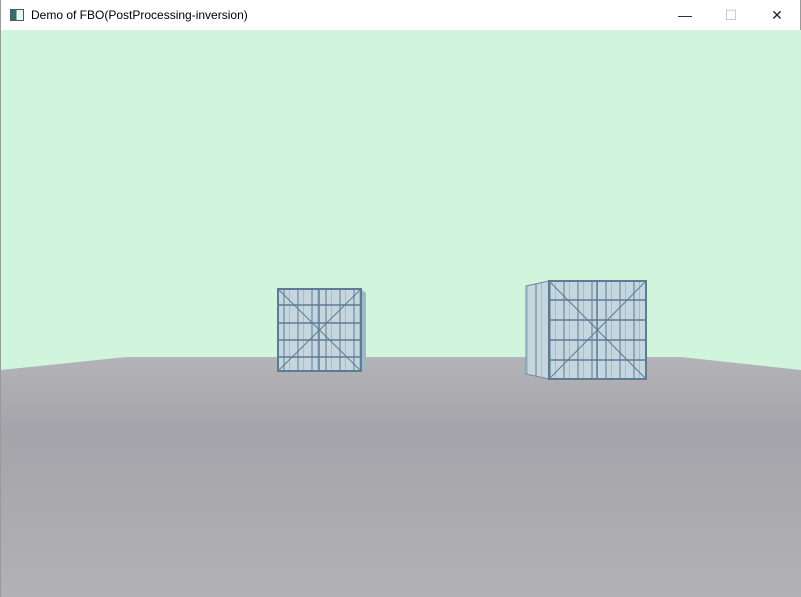  I want to click on minimize-button: —, so click(685, 15).